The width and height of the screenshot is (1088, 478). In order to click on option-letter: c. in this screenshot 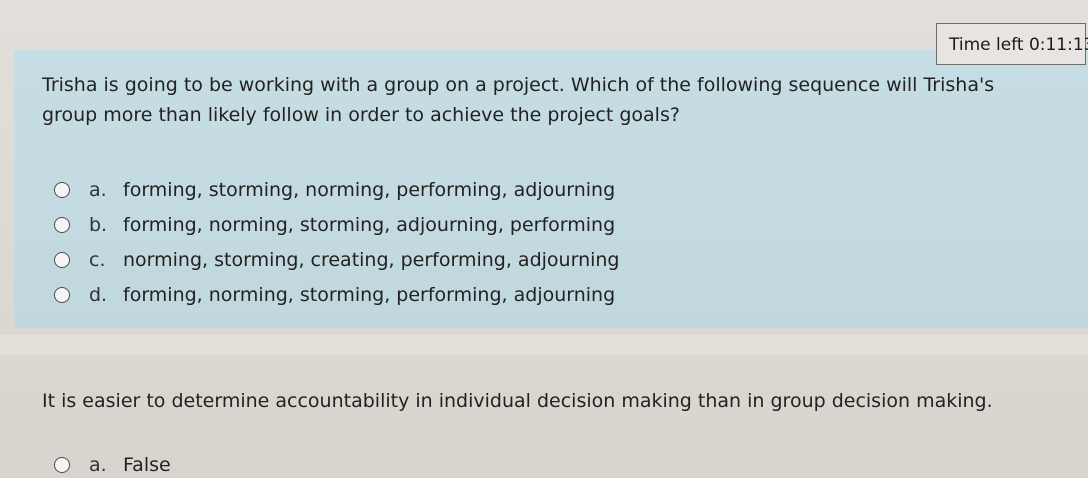, I will do `click(97, 259)`.